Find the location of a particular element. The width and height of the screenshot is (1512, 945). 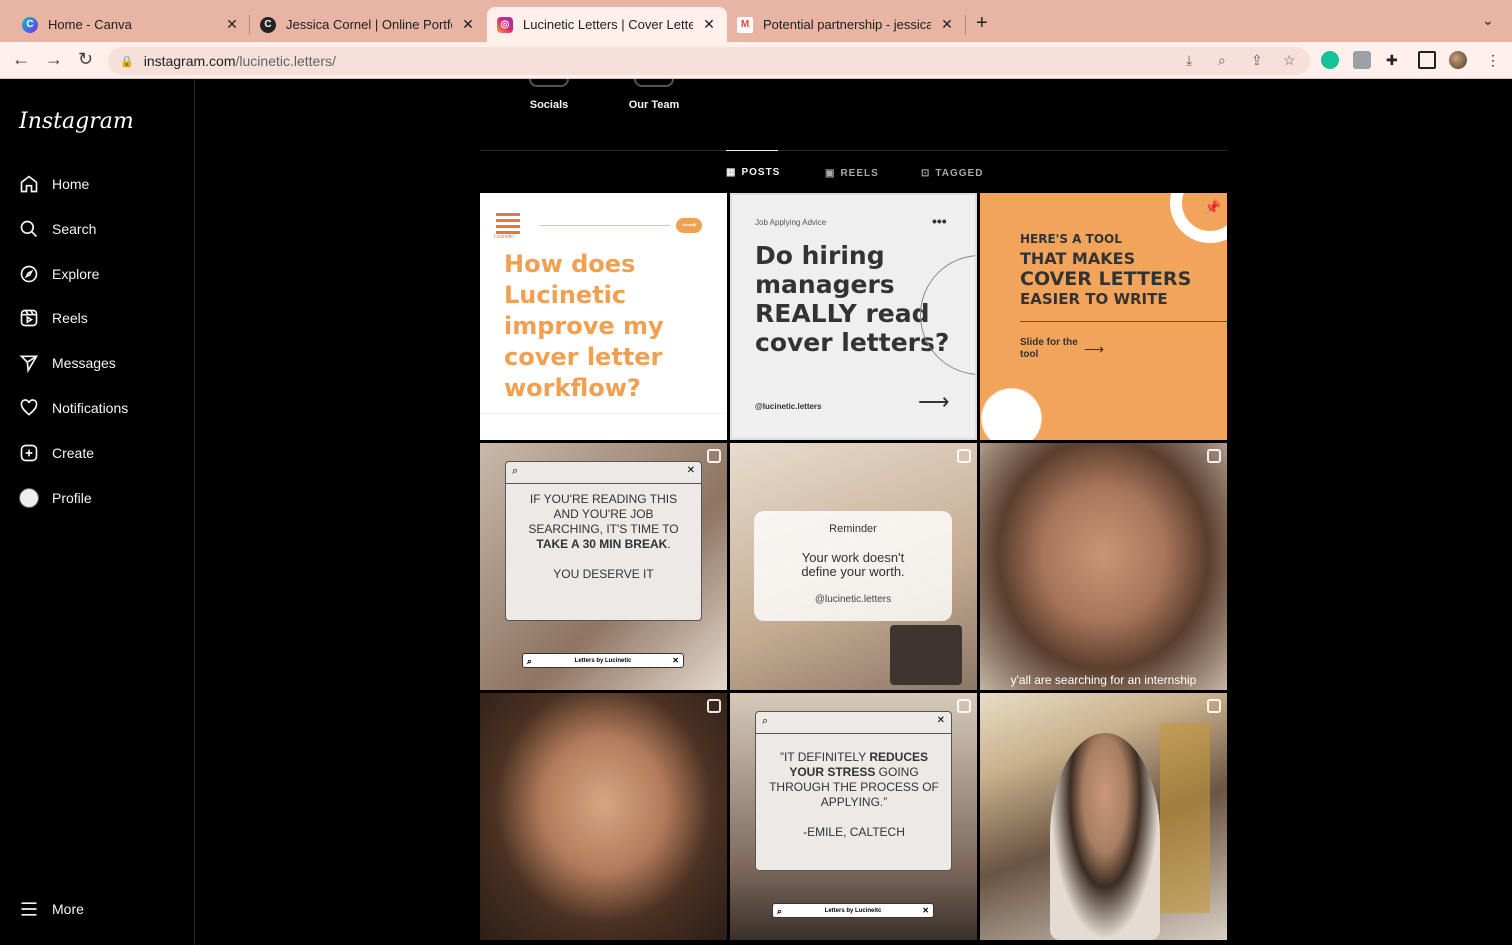

back-arrow-icon: ← is located at coordinates (21, 59).